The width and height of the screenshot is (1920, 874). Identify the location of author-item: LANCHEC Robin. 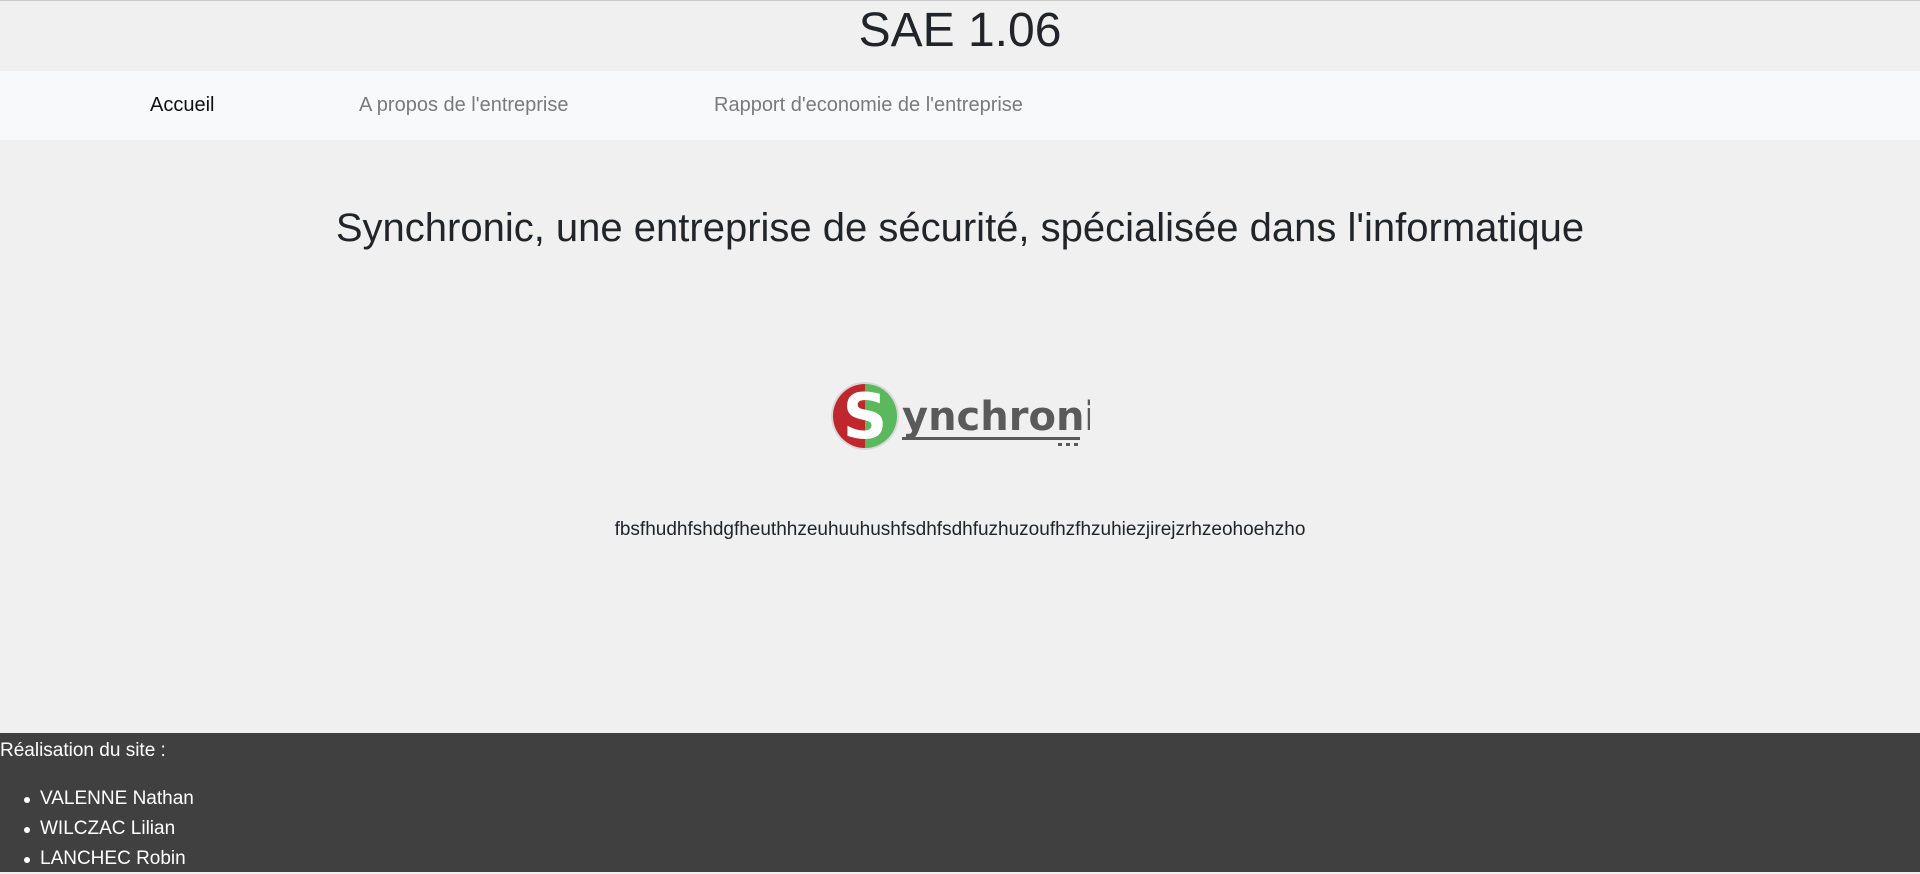
(109, 859).